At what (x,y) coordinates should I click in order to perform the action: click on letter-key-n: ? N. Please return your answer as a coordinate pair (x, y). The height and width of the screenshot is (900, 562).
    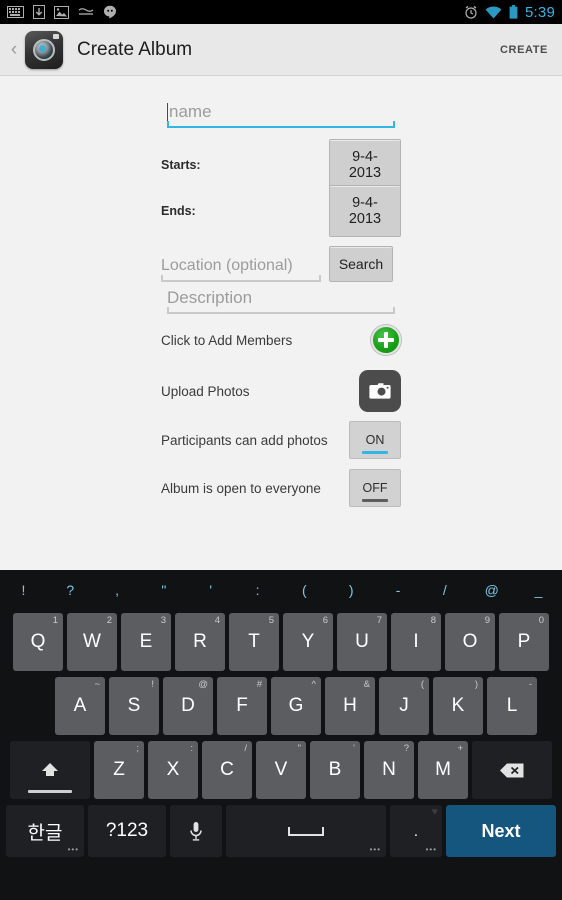
    Looking at the image, I should click on (389, 770).